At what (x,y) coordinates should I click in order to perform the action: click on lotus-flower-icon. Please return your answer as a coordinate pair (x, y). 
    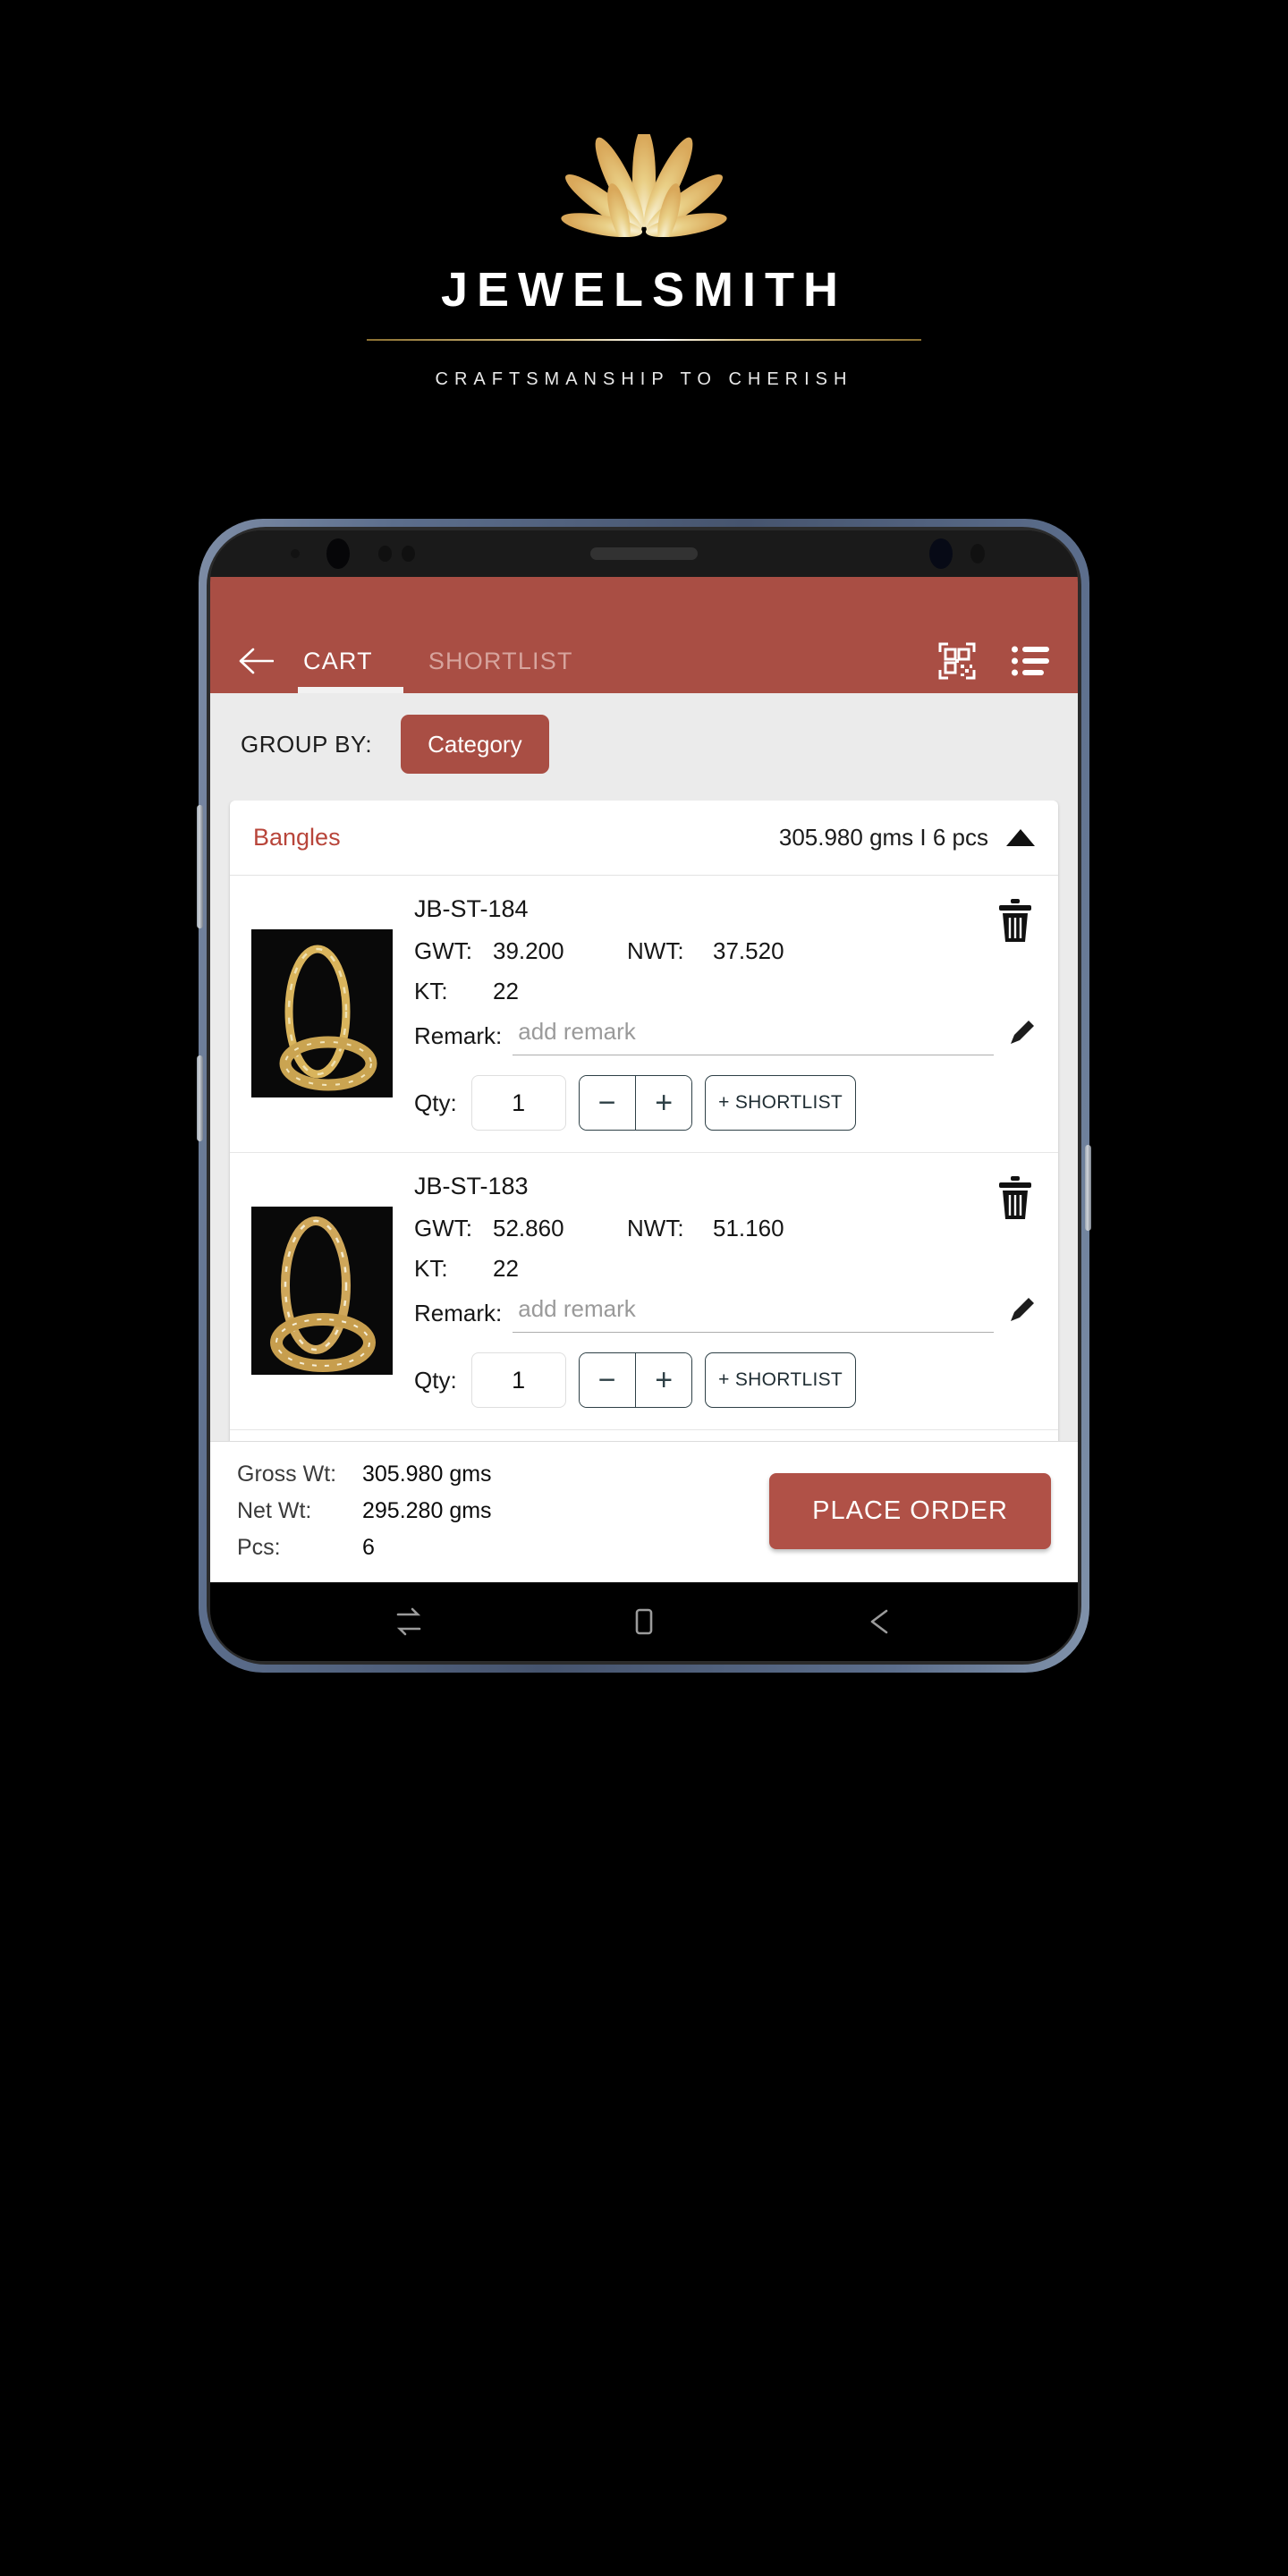
    Looking at the image, I should click on (644, 185).